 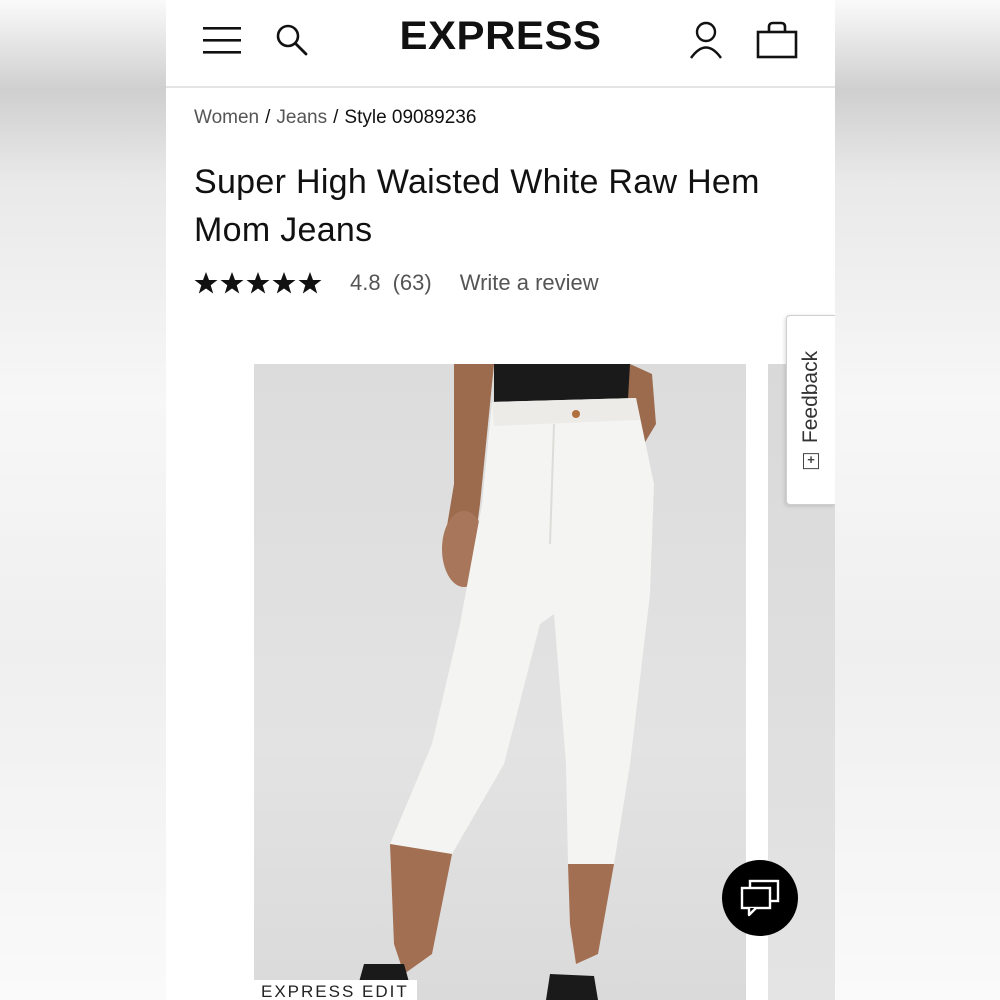 What do you see at coordinates (500, 36) in the screenshot?
I see `express-logo: EXPRESS` at bounding box center [500, 36].